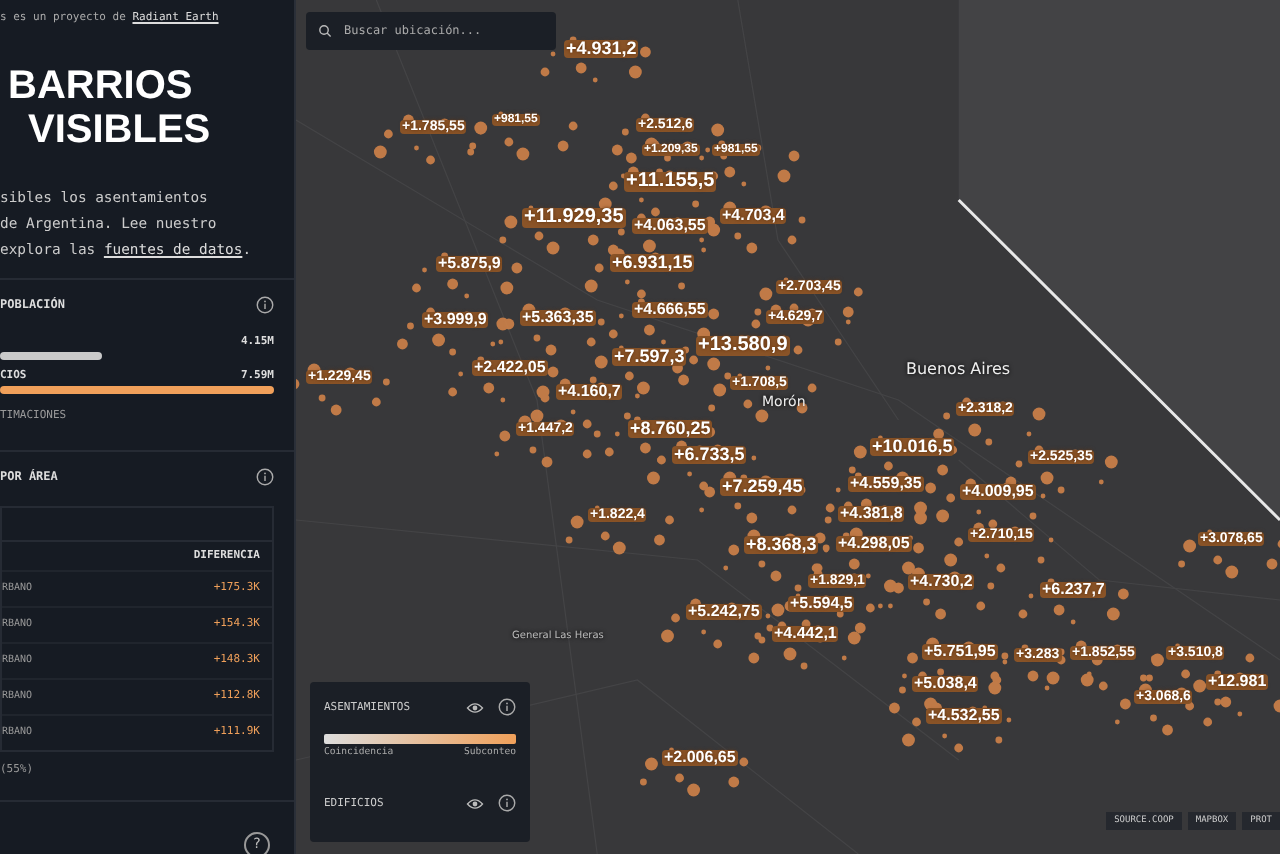  Describe the element at coordinates (724, 612) in the screenshot. I see `settlement-count-label: +5.242,75` at that location.